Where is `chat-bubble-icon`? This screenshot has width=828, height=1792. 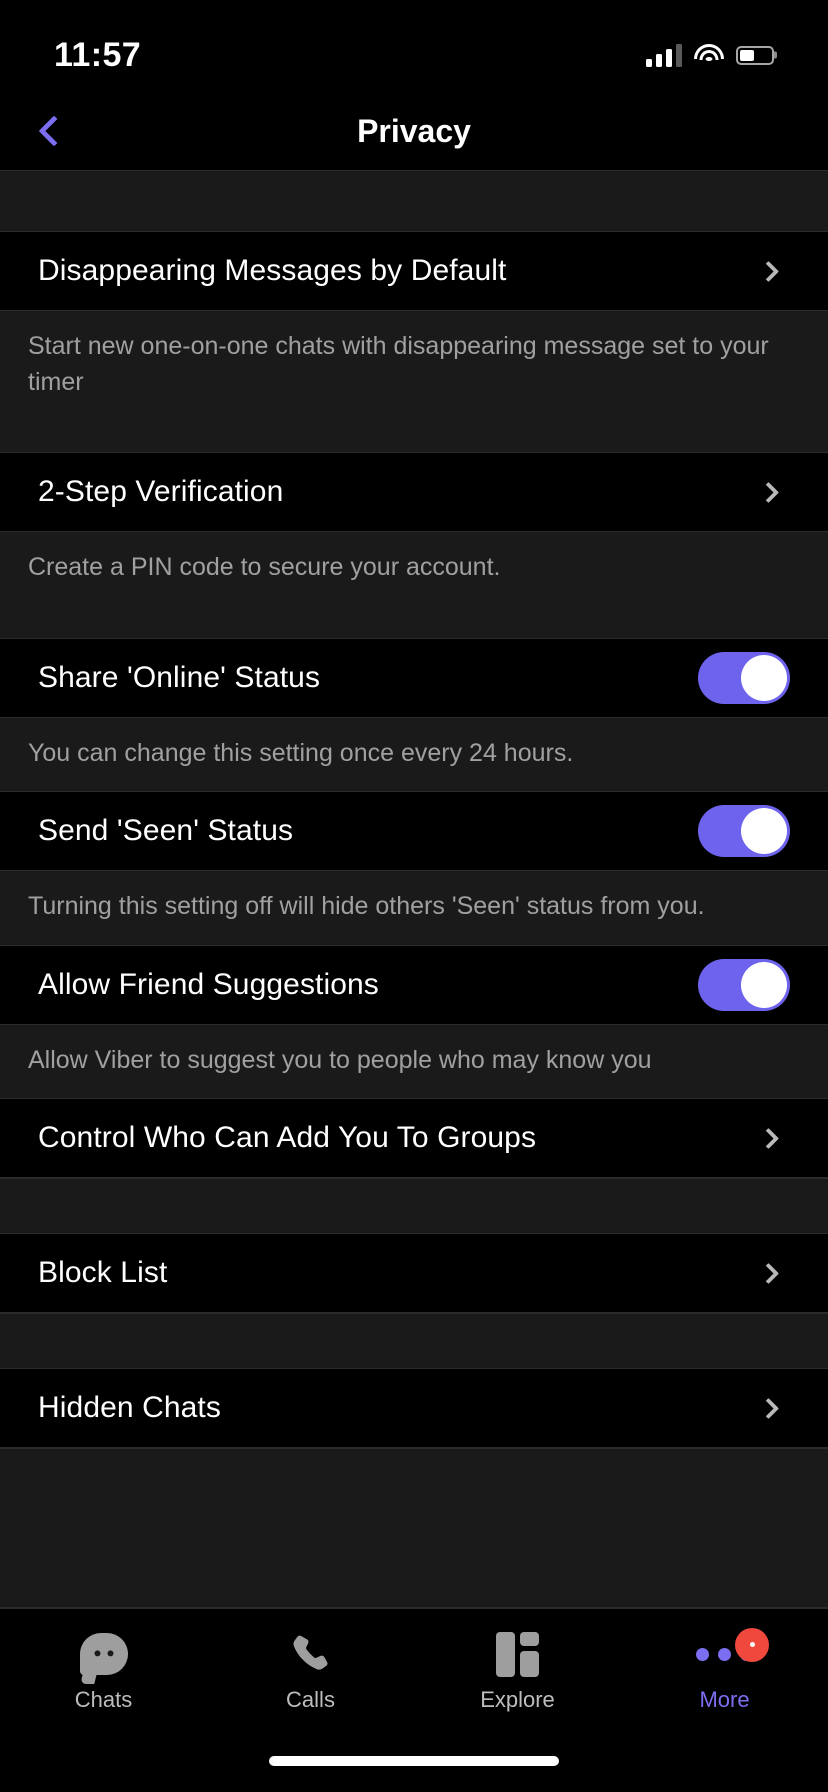
chat-bubble-icon is located at coordinates (103, 1654).